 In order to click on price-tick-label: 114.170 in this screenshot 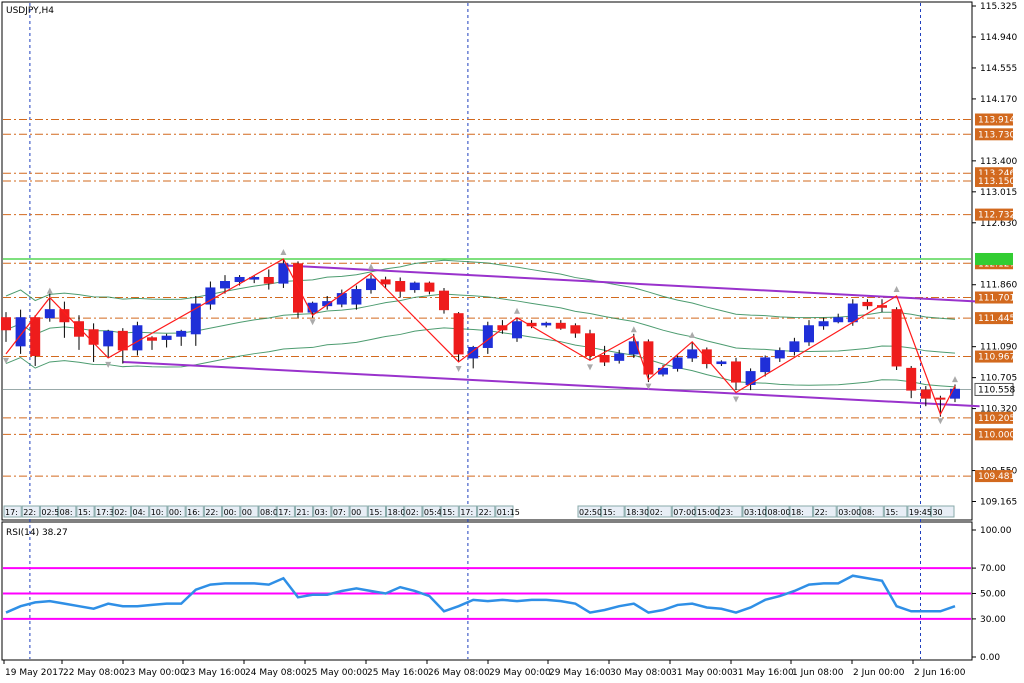, I will do `click(998, 100)`.